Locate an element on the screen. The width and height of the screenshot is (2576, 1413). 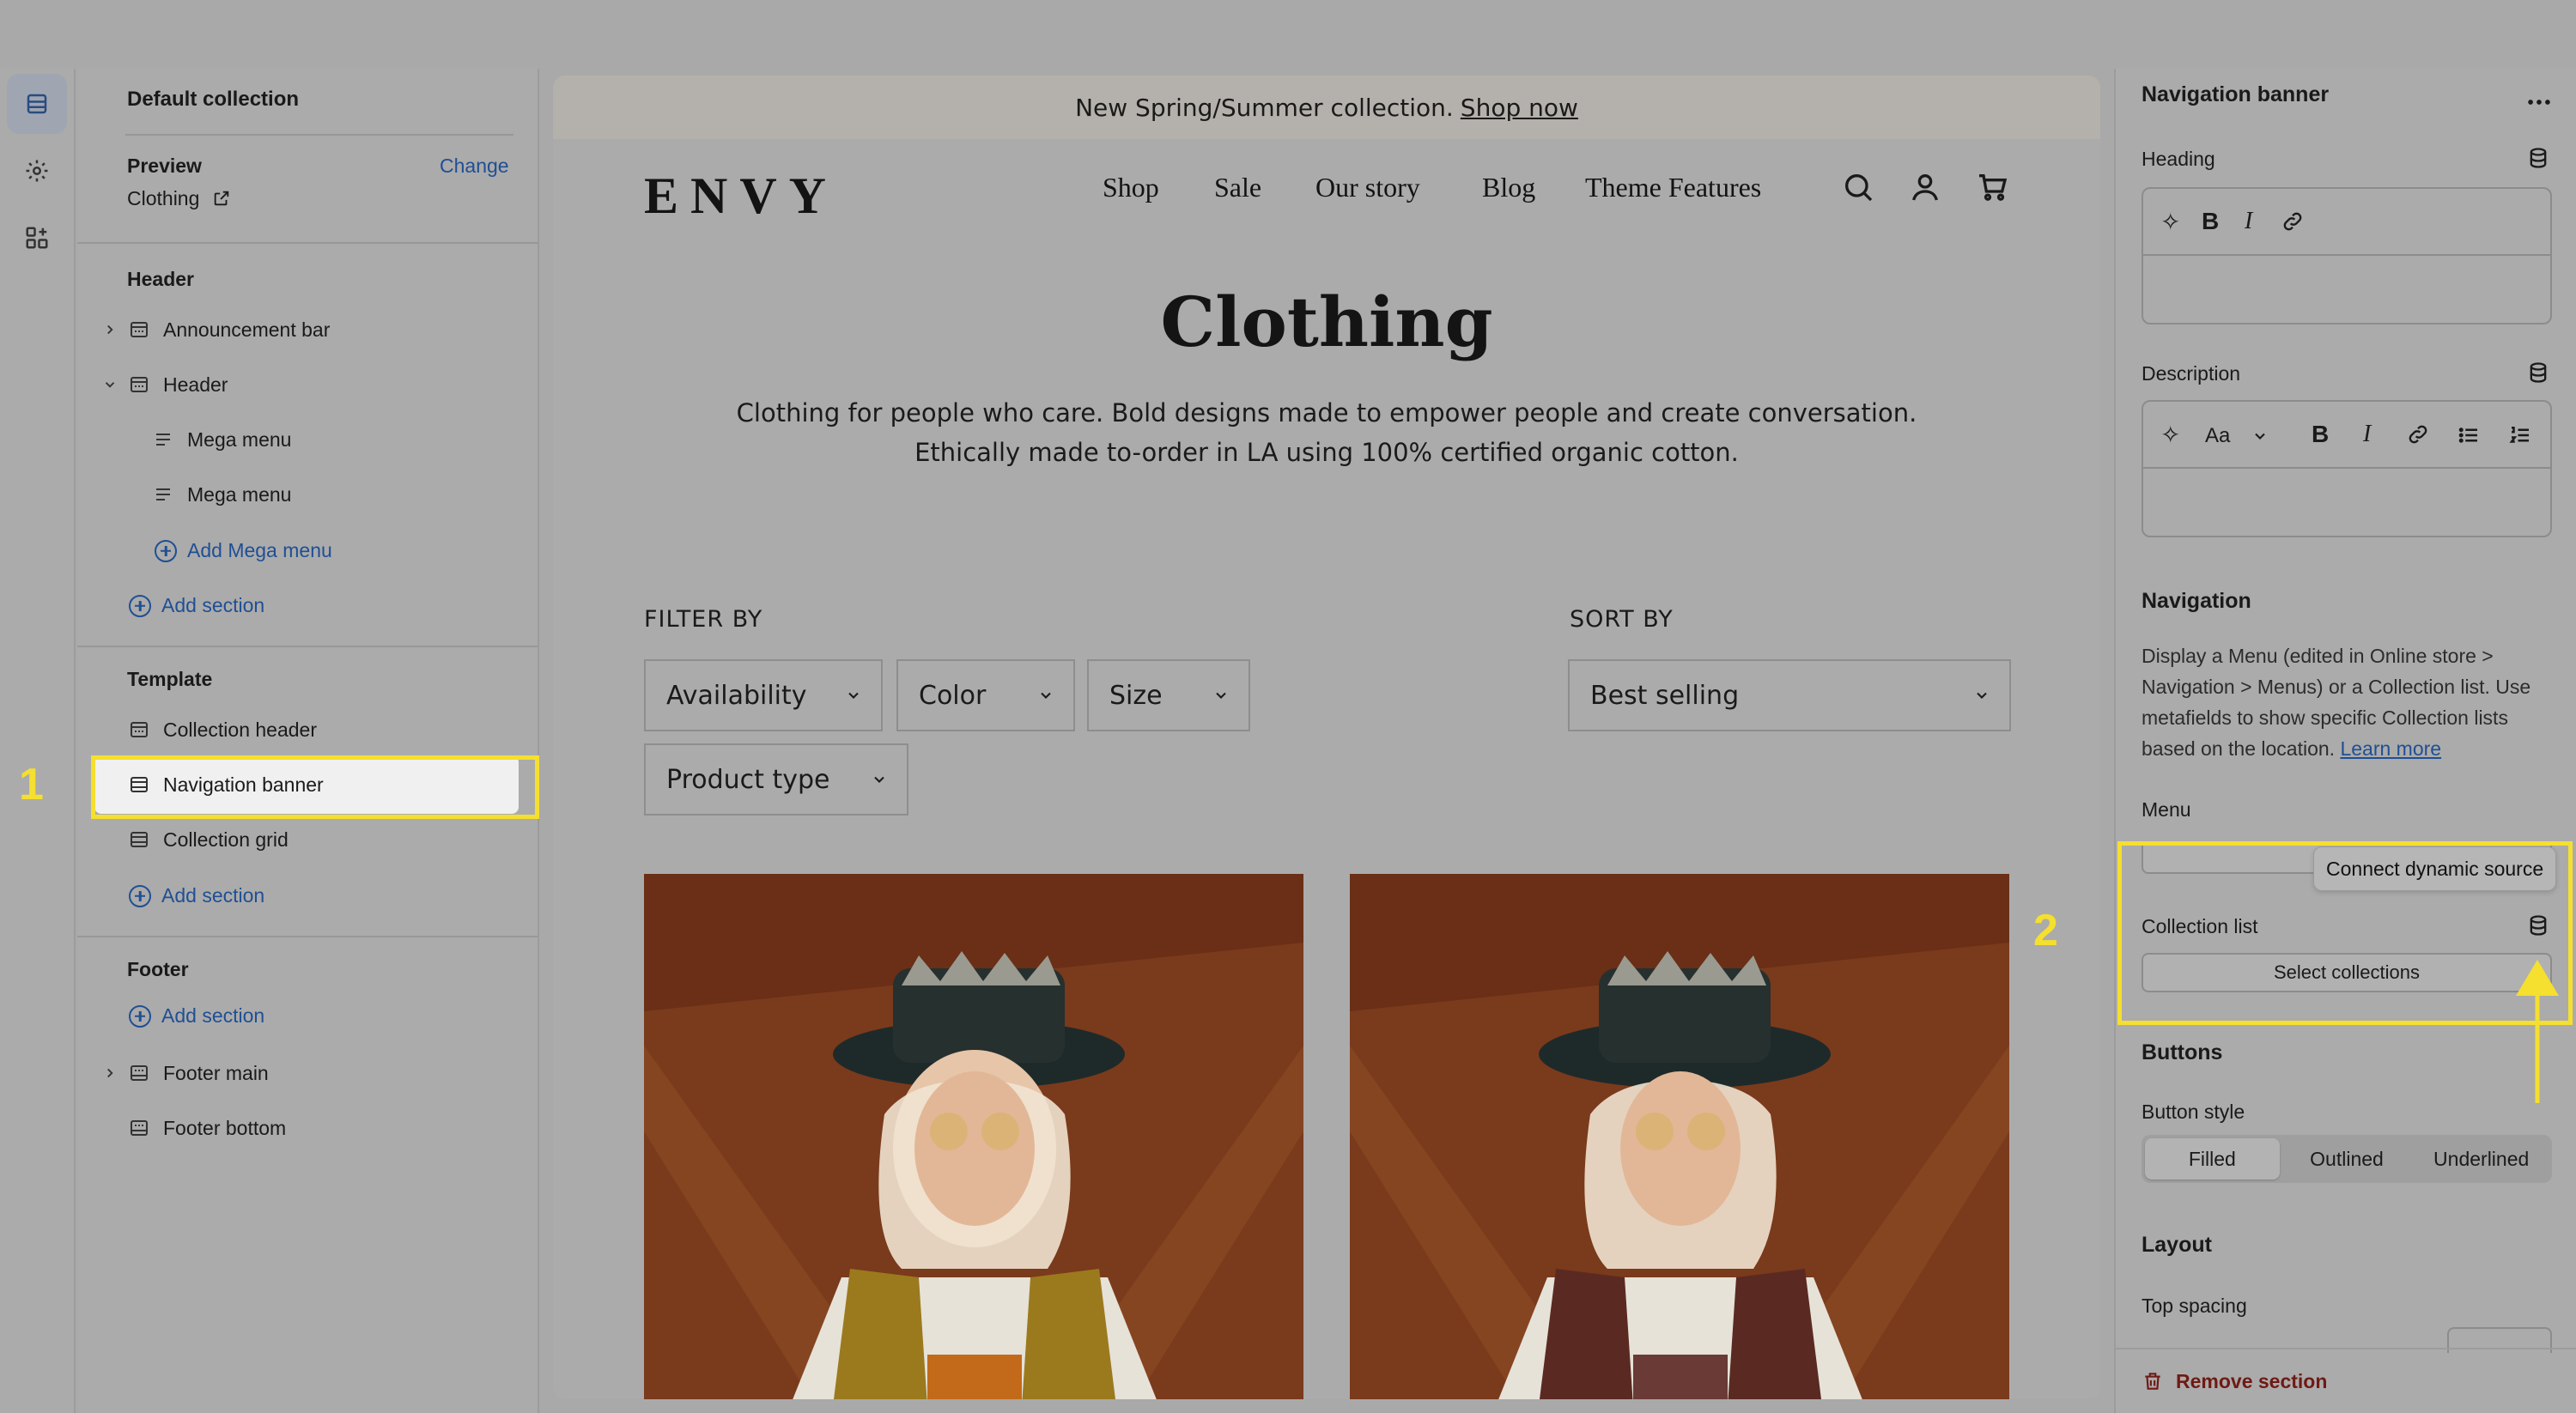
sidebar-rail is located at coordinates (38, 741).